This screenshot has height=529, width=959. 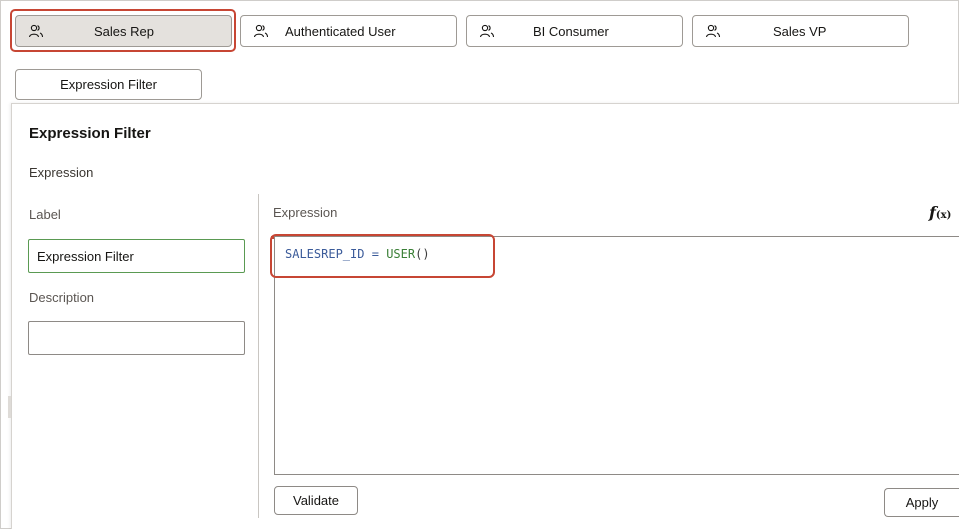 What do you see at coordinates (316, 500) in the screenshot?
I see `validate-button: Validate` at bounding box center [316, 500].